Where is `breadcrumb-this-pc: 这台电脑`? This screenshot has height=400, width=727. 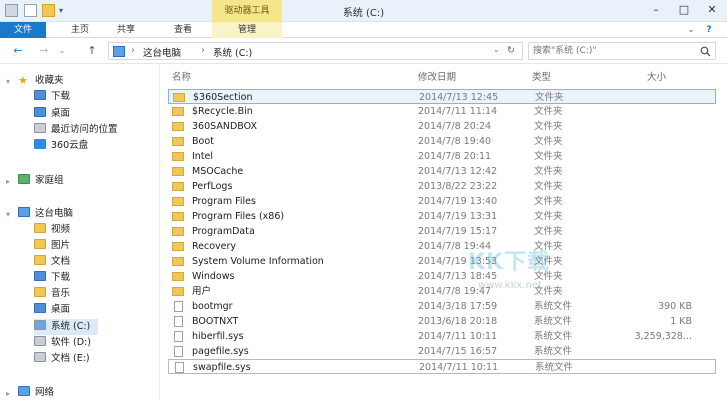
breadcrumb-this-pc: 这台电脑 is located at coordinates (162, 52).